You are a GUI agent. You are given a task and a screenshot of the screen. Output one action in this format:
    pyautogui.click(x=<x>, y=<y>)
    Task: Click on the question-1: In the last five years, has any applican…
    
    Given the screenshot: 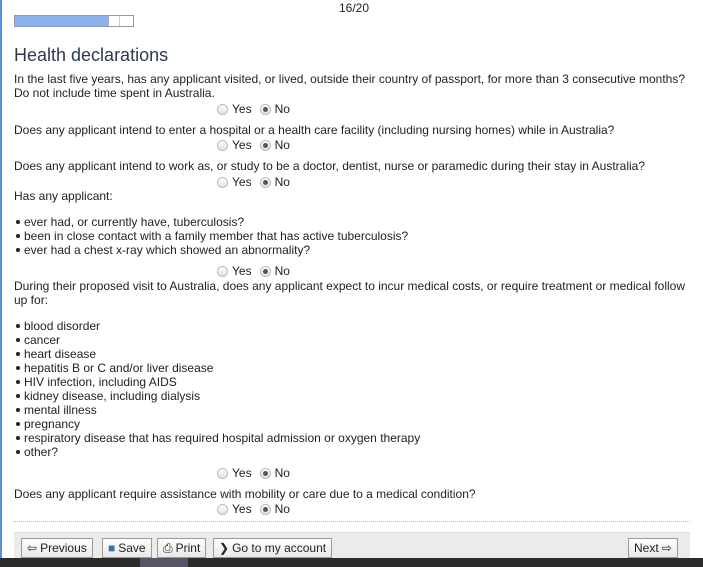 What is the action you would take?
    pyautogui.click(x=350, y=79)
    